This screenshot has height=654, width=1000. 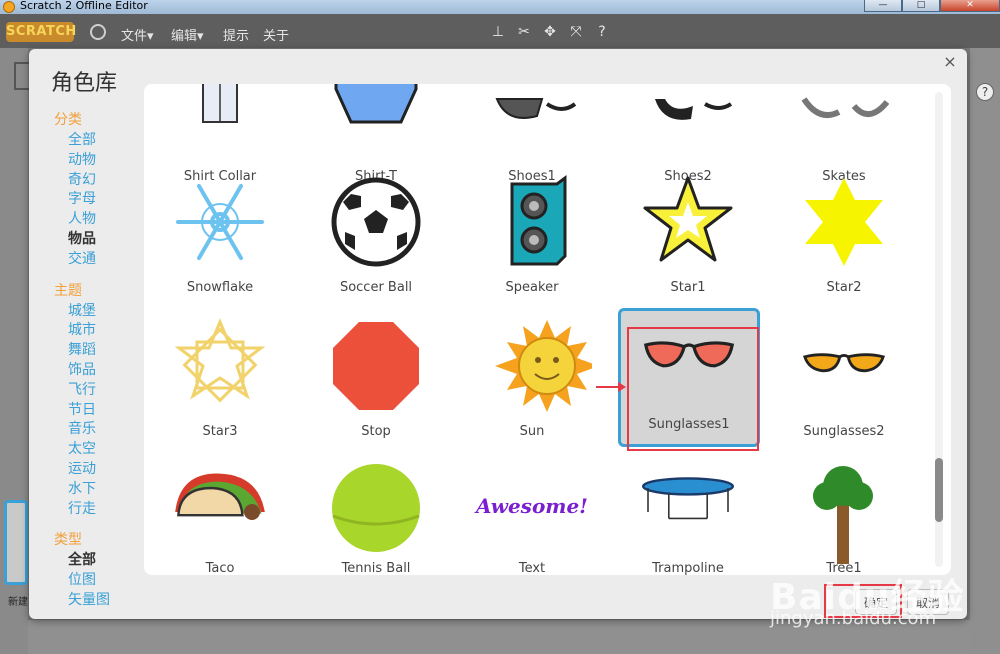 What do you see at coordinates (220, 134) in the screenshot?
I see `sprite-tile-shirt-collar: Shirt Collar` at bounding box center [220, 134].